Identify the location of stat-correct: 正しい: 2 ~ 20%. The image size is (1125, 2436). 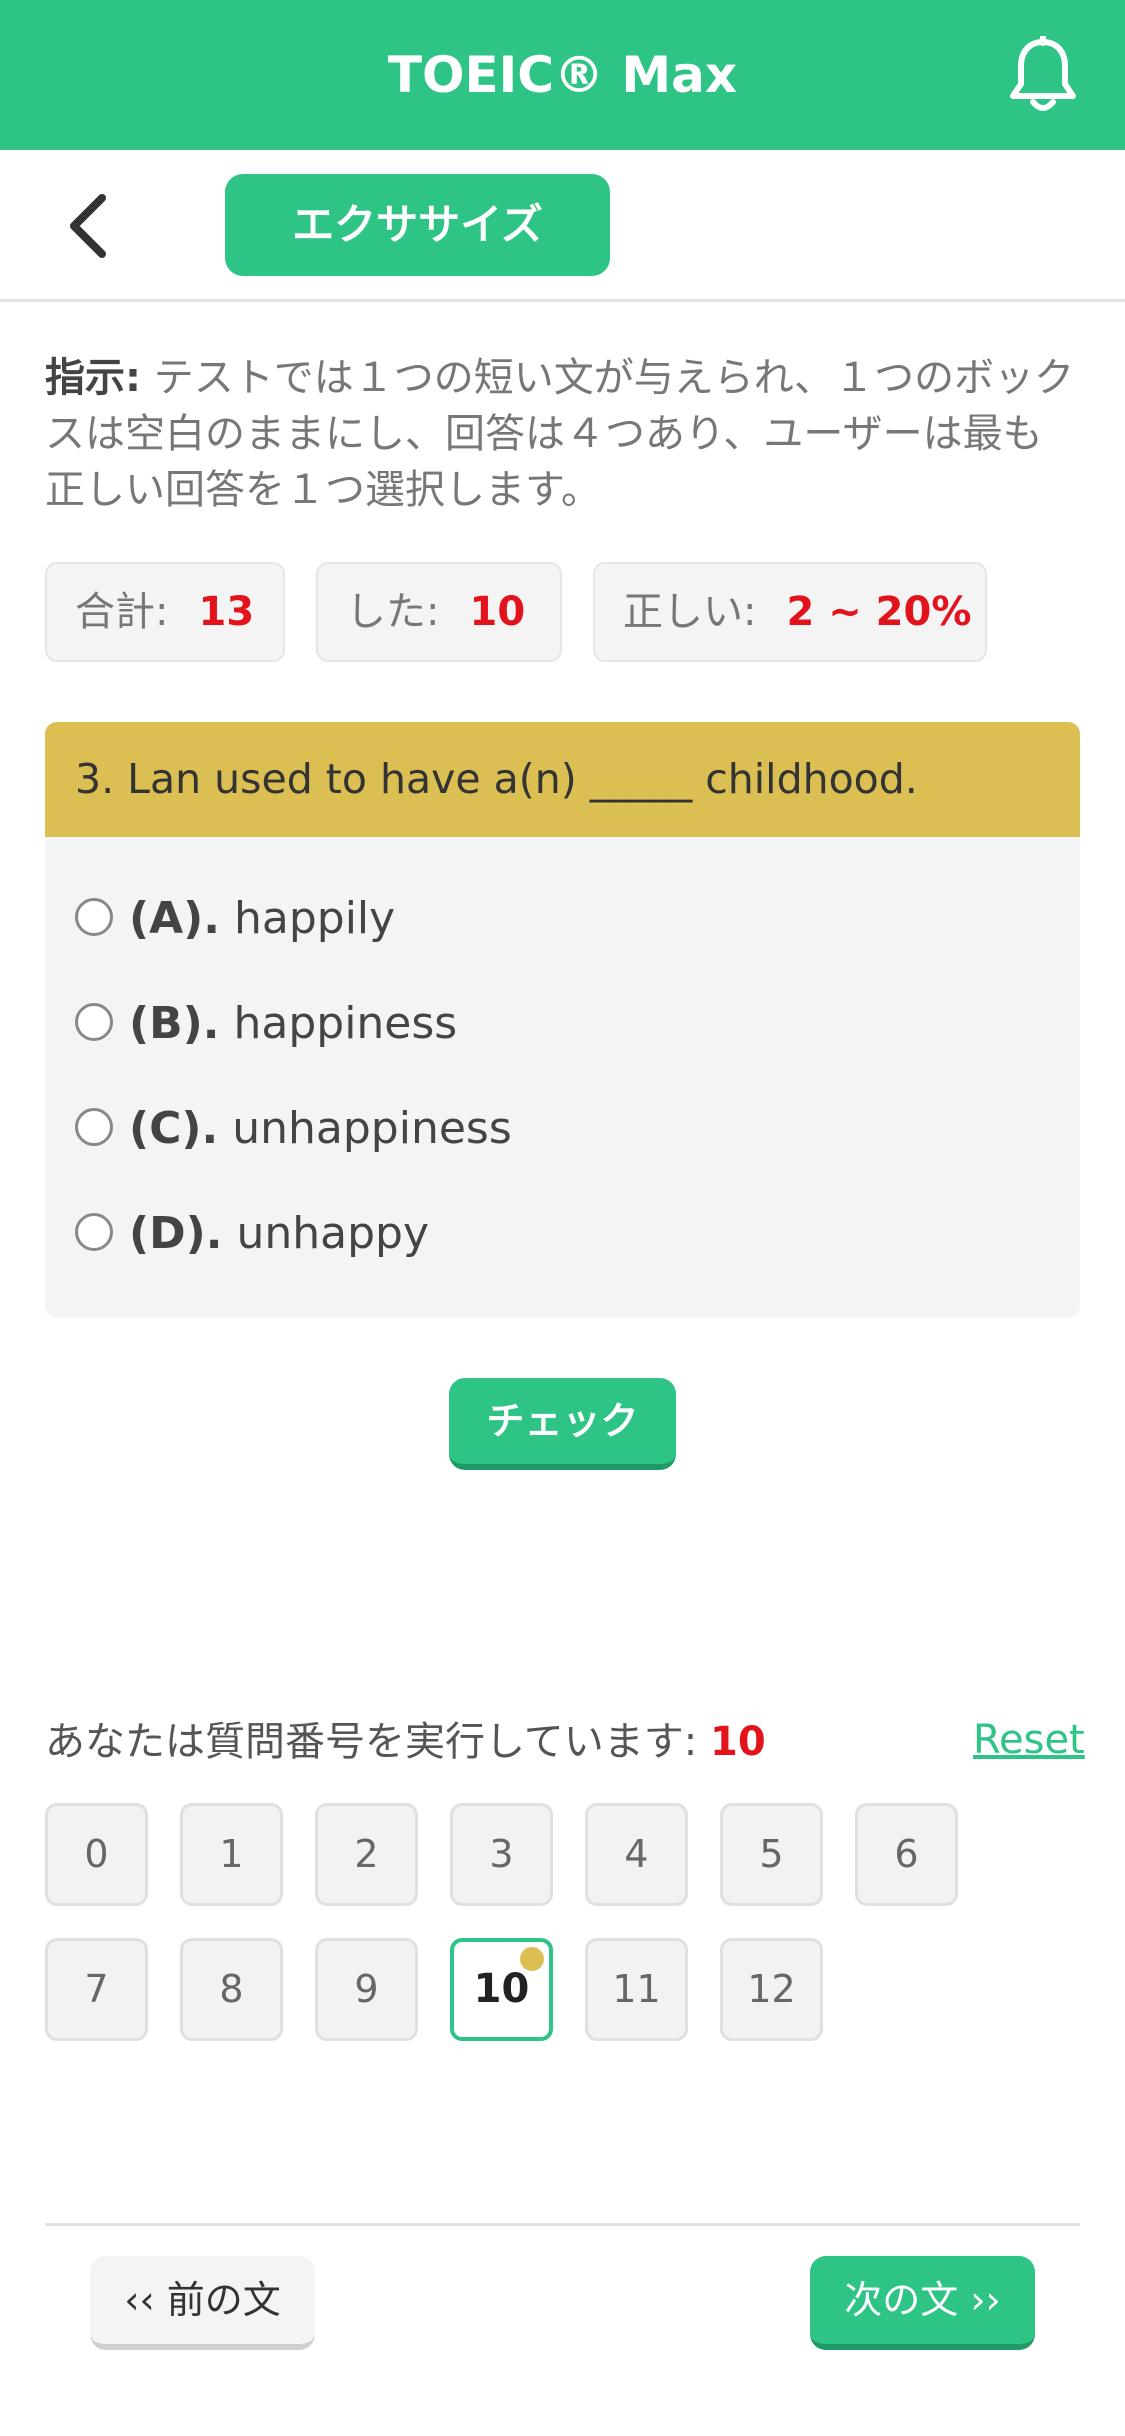
(790, 612).